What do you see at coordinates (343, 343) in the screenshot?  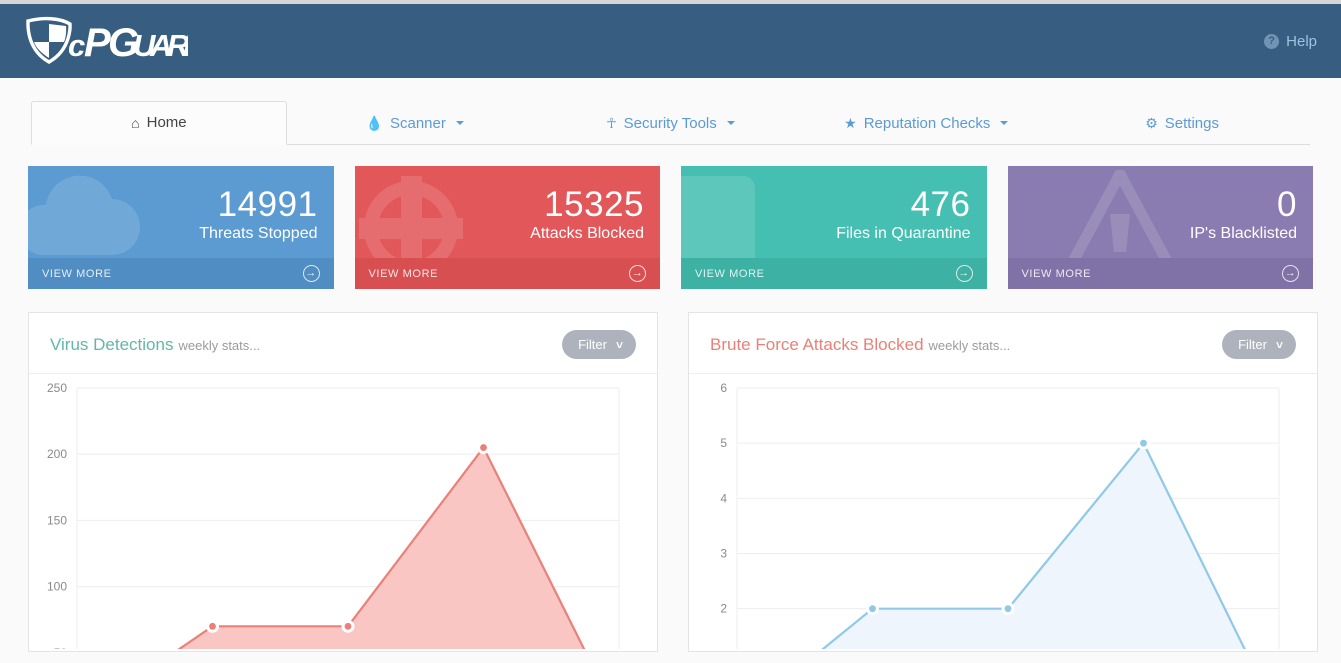 I see `panel-header: Virus Detections weekly stats... Filter ˅` at bounding box center [343, 343].